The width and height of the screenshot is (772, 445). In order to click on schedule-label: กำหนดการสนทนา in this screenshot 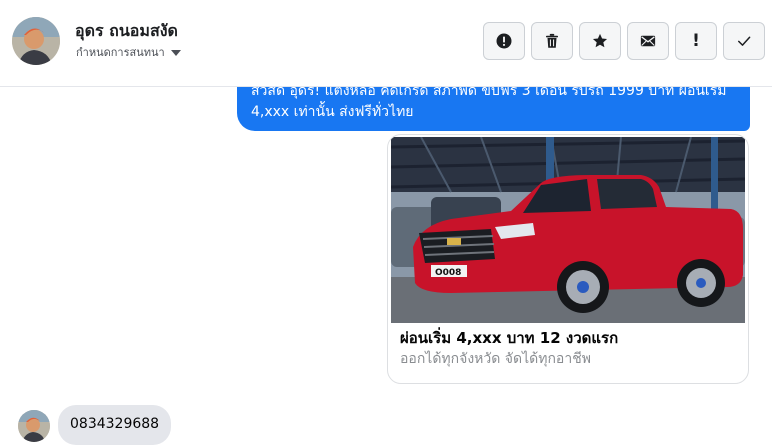, I will do `click(120, 52)`.